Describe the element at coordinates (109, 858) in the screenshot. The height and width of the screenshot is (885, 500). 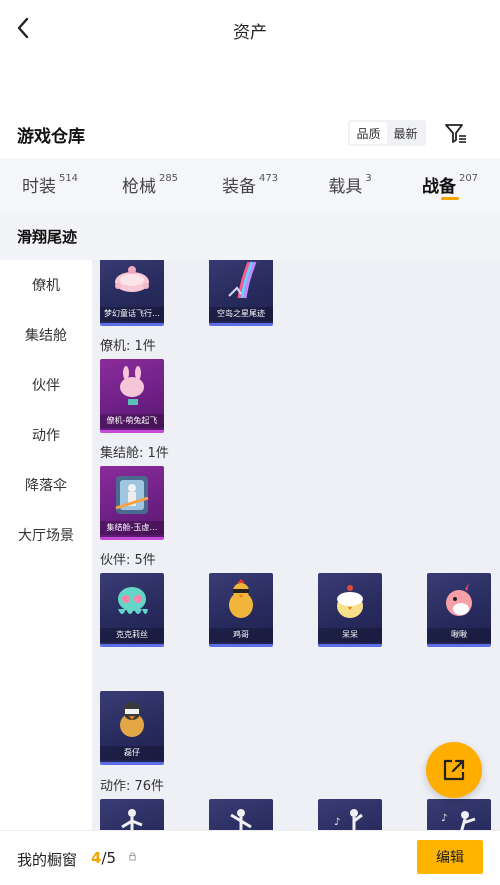
I see `showcase-total: /5` at that location.